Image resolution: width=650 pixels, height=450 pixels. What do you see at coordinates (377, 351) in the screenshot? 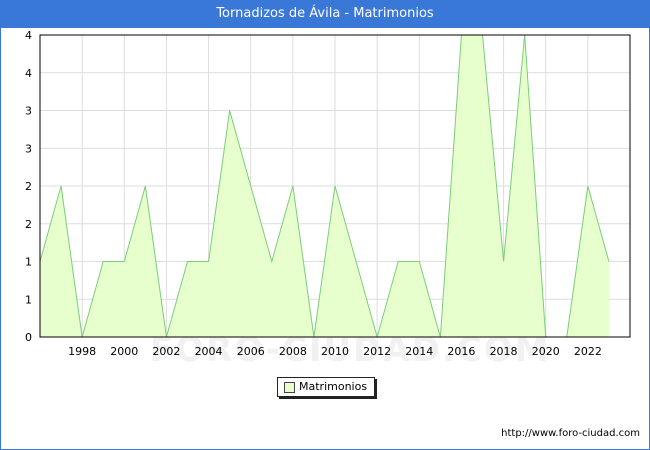
I see `x-tick-label: 2012` at bounding box center [377, 351].